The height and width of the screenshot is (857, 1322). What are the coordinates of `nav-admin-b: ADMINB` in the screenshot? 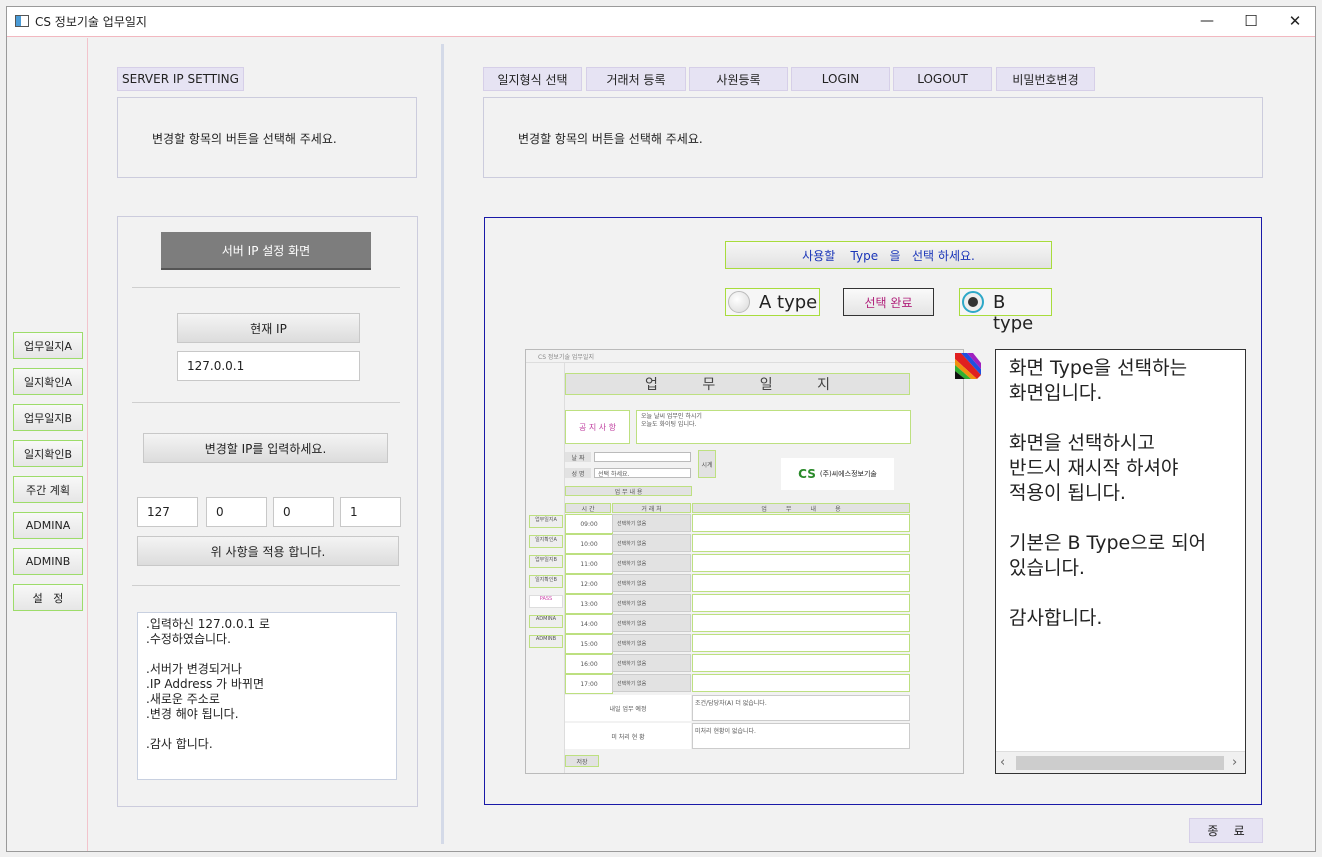 It's located at (48, 561).